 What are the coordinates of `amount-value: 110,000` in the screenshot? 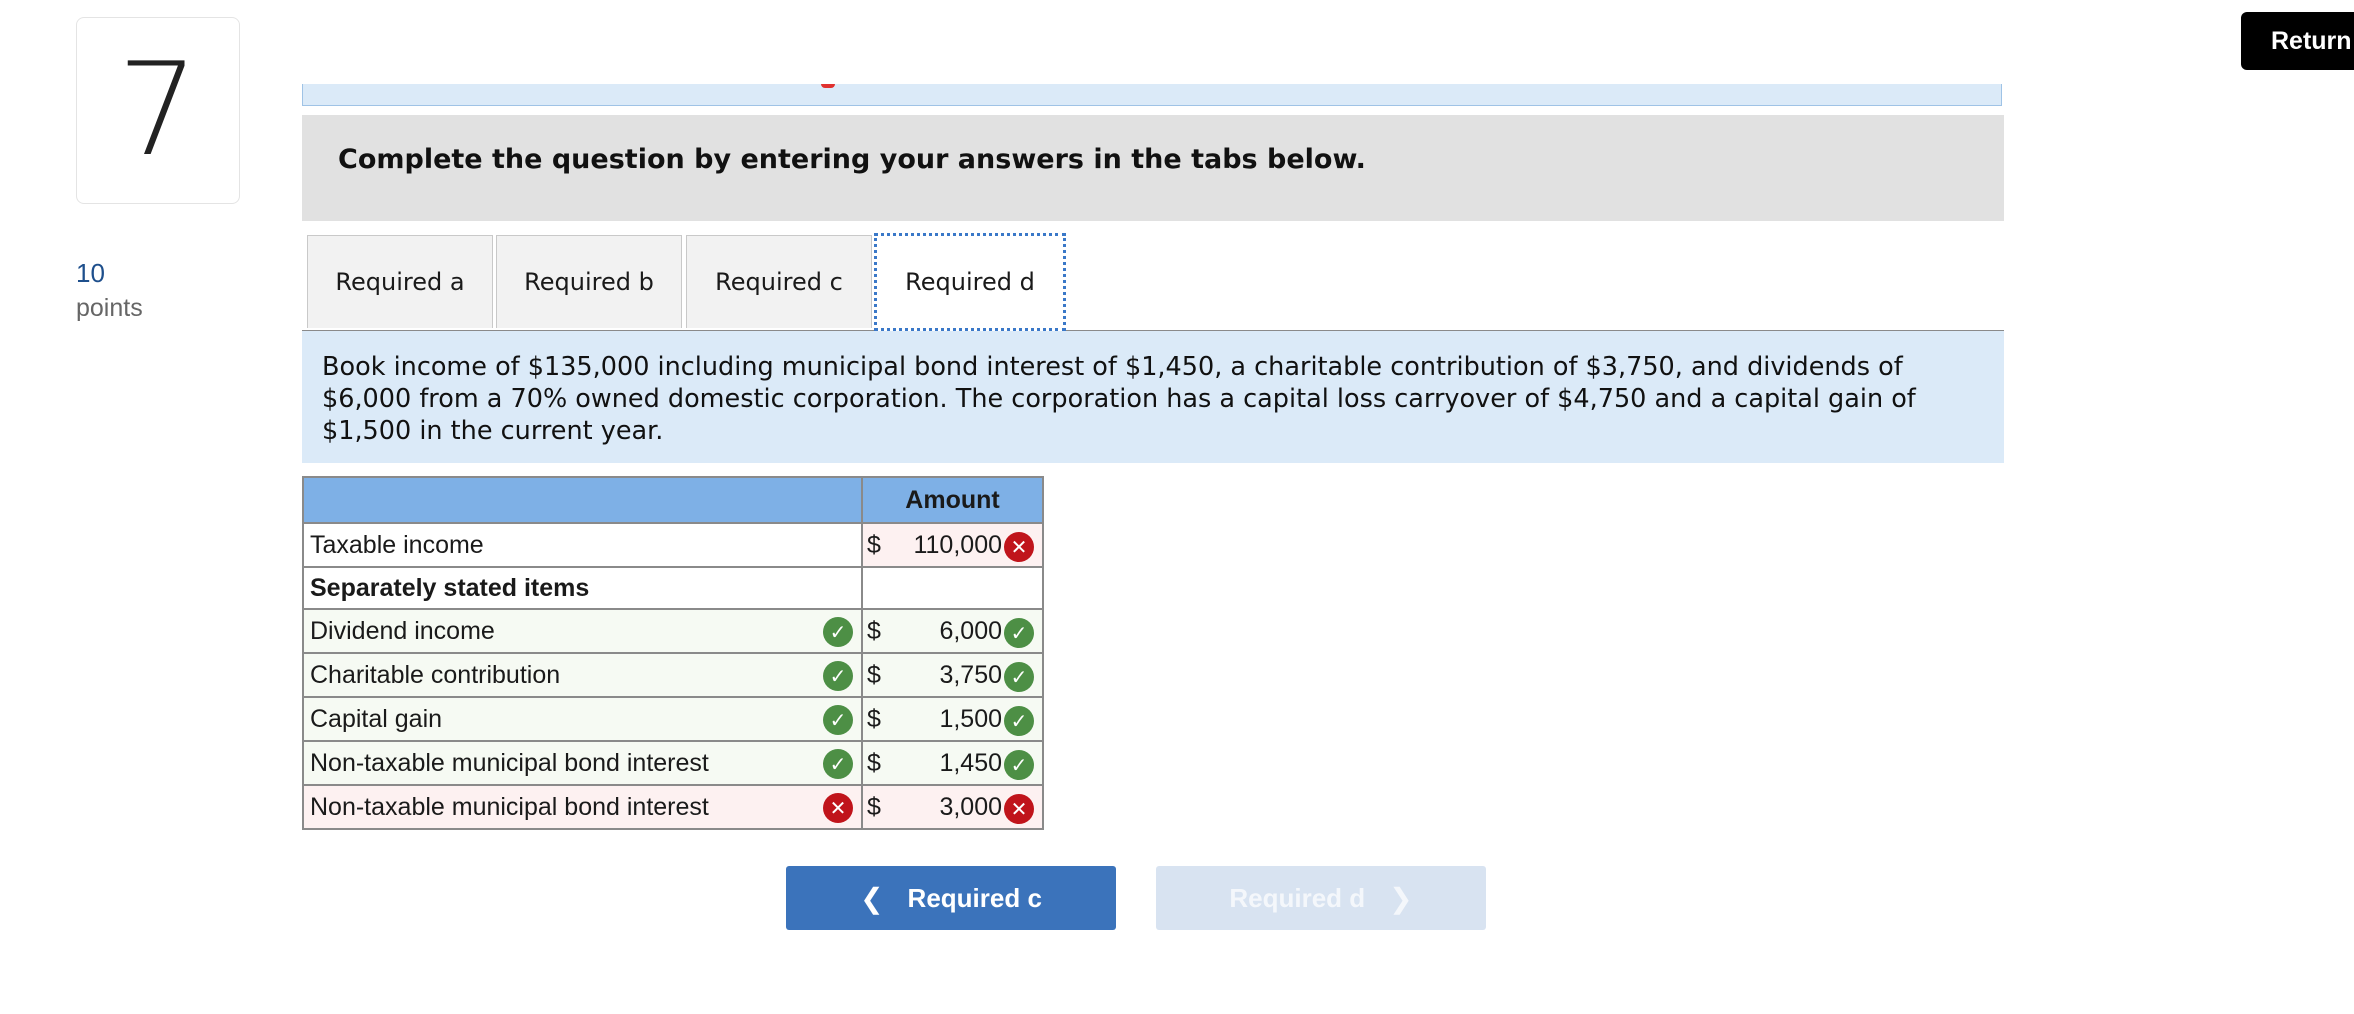 It's located at (957, 544).